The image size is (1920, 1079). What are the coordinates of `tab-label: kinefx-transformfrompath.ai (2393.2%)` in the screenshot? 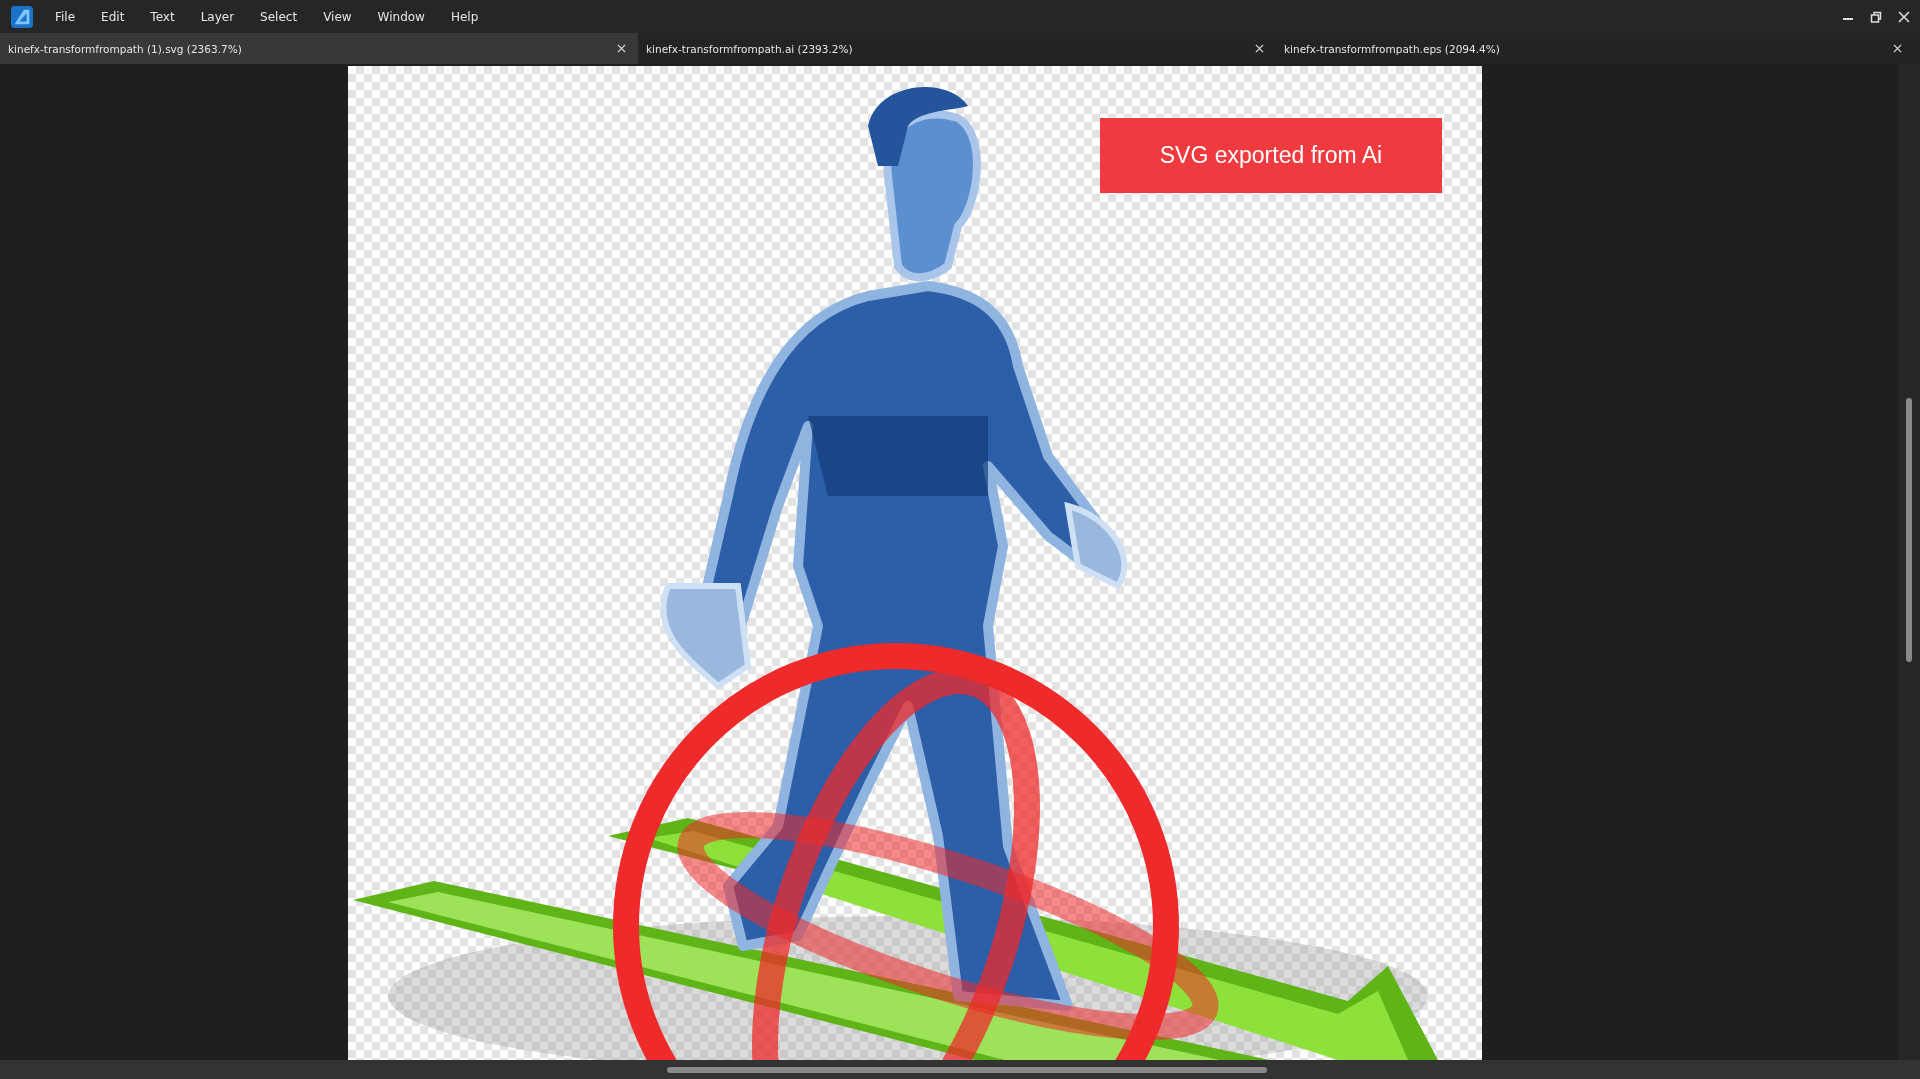 It's located at (749, 48).